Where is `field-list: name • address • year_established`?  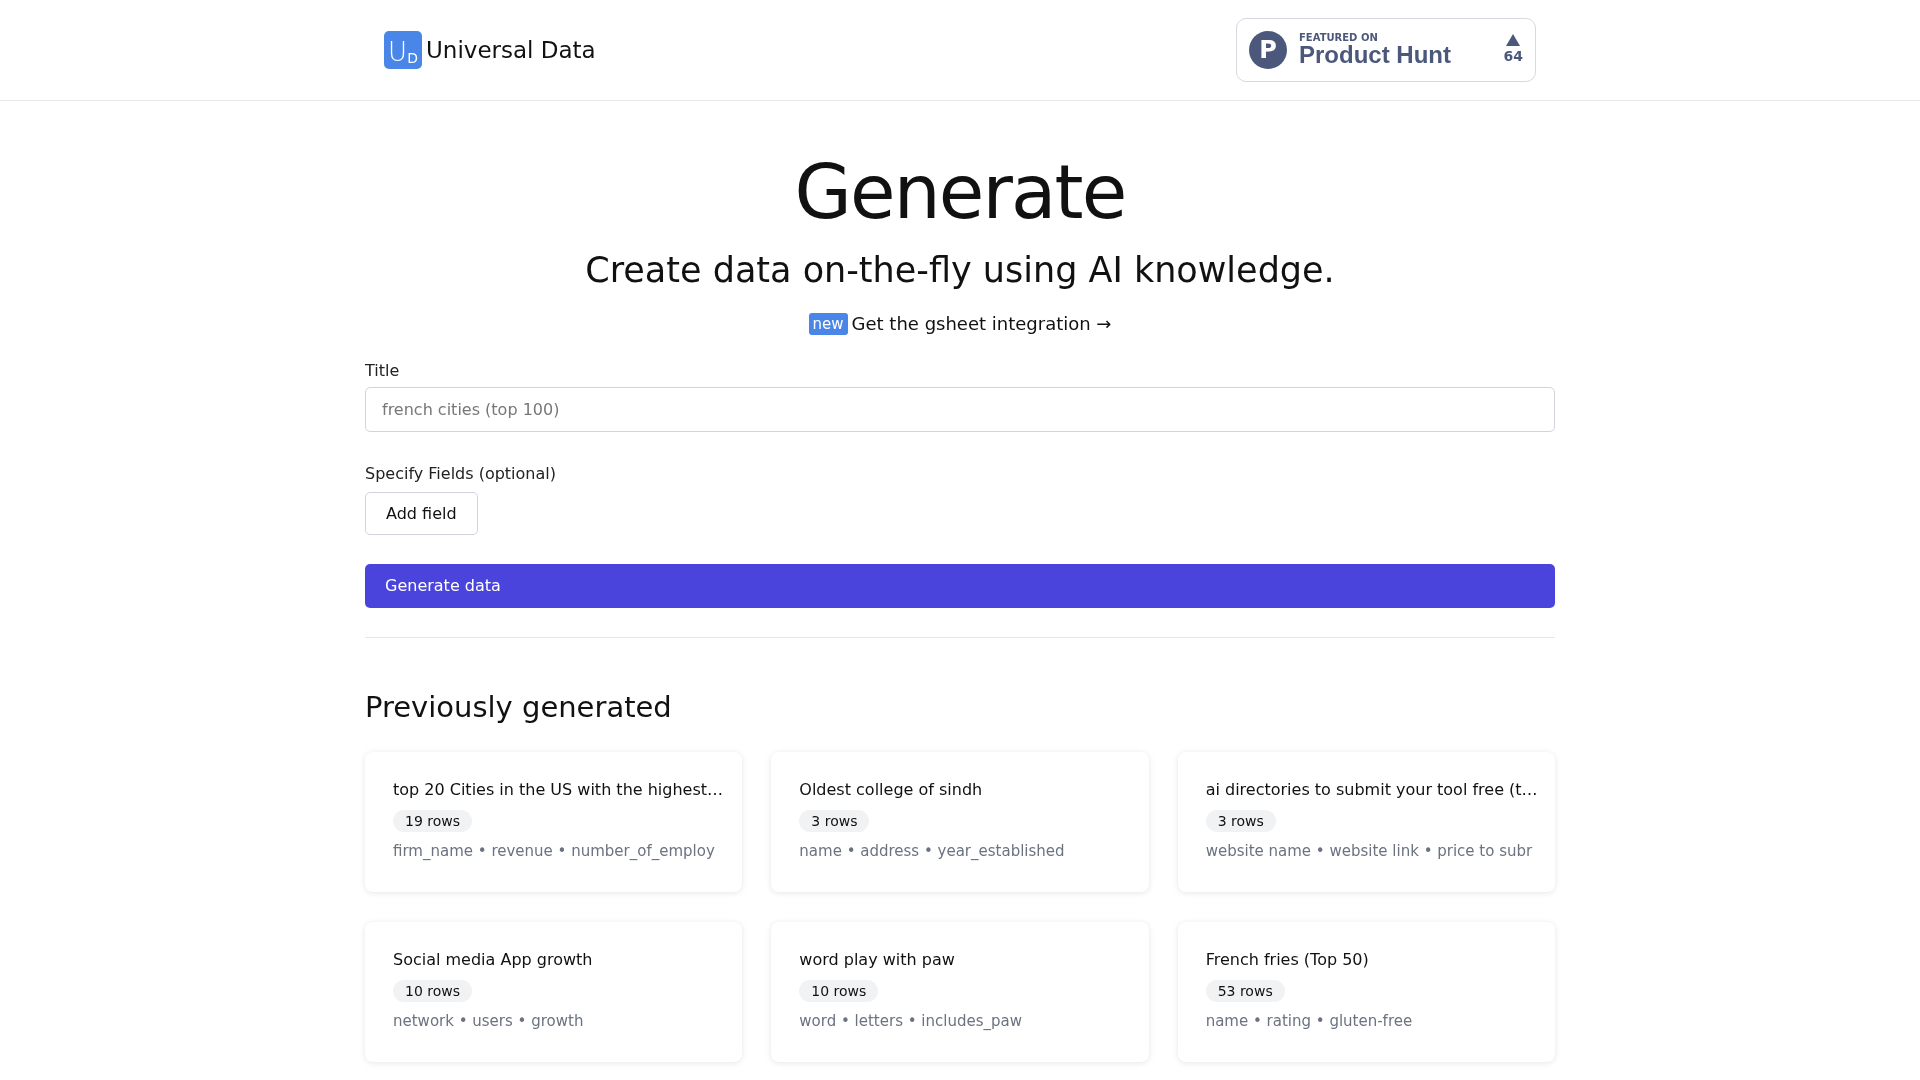
field-list: name • address • year_established is located at coordinates (932, 850).